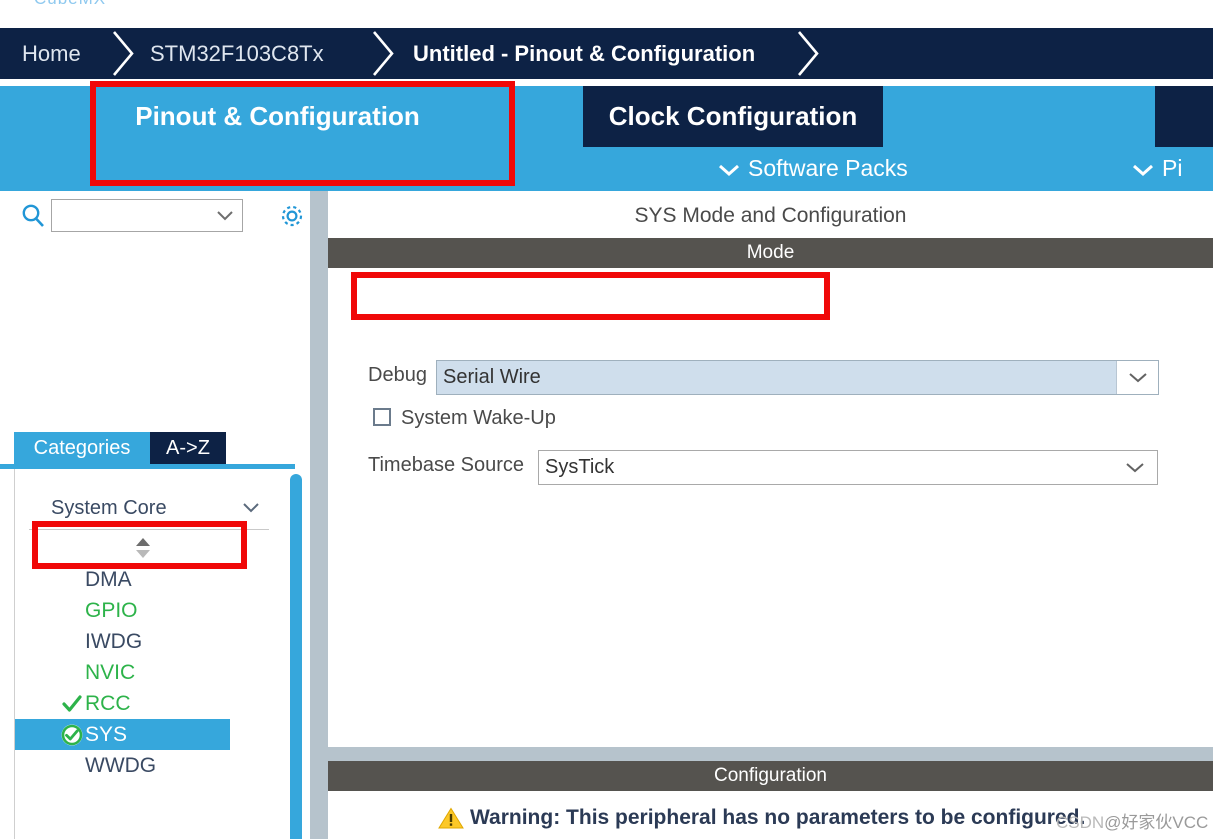 The width and height of the screenshot is (1213, 839). I want to click on window-title-strip: CubeMX, so click(606, 14).